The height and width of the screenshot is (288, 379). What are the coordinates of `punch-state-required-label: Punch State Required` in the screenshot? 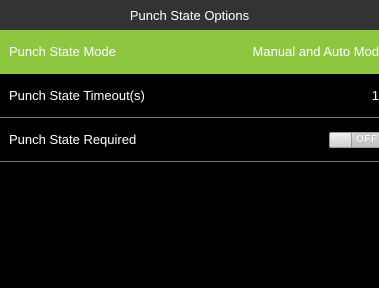 It's located at (73, 139).